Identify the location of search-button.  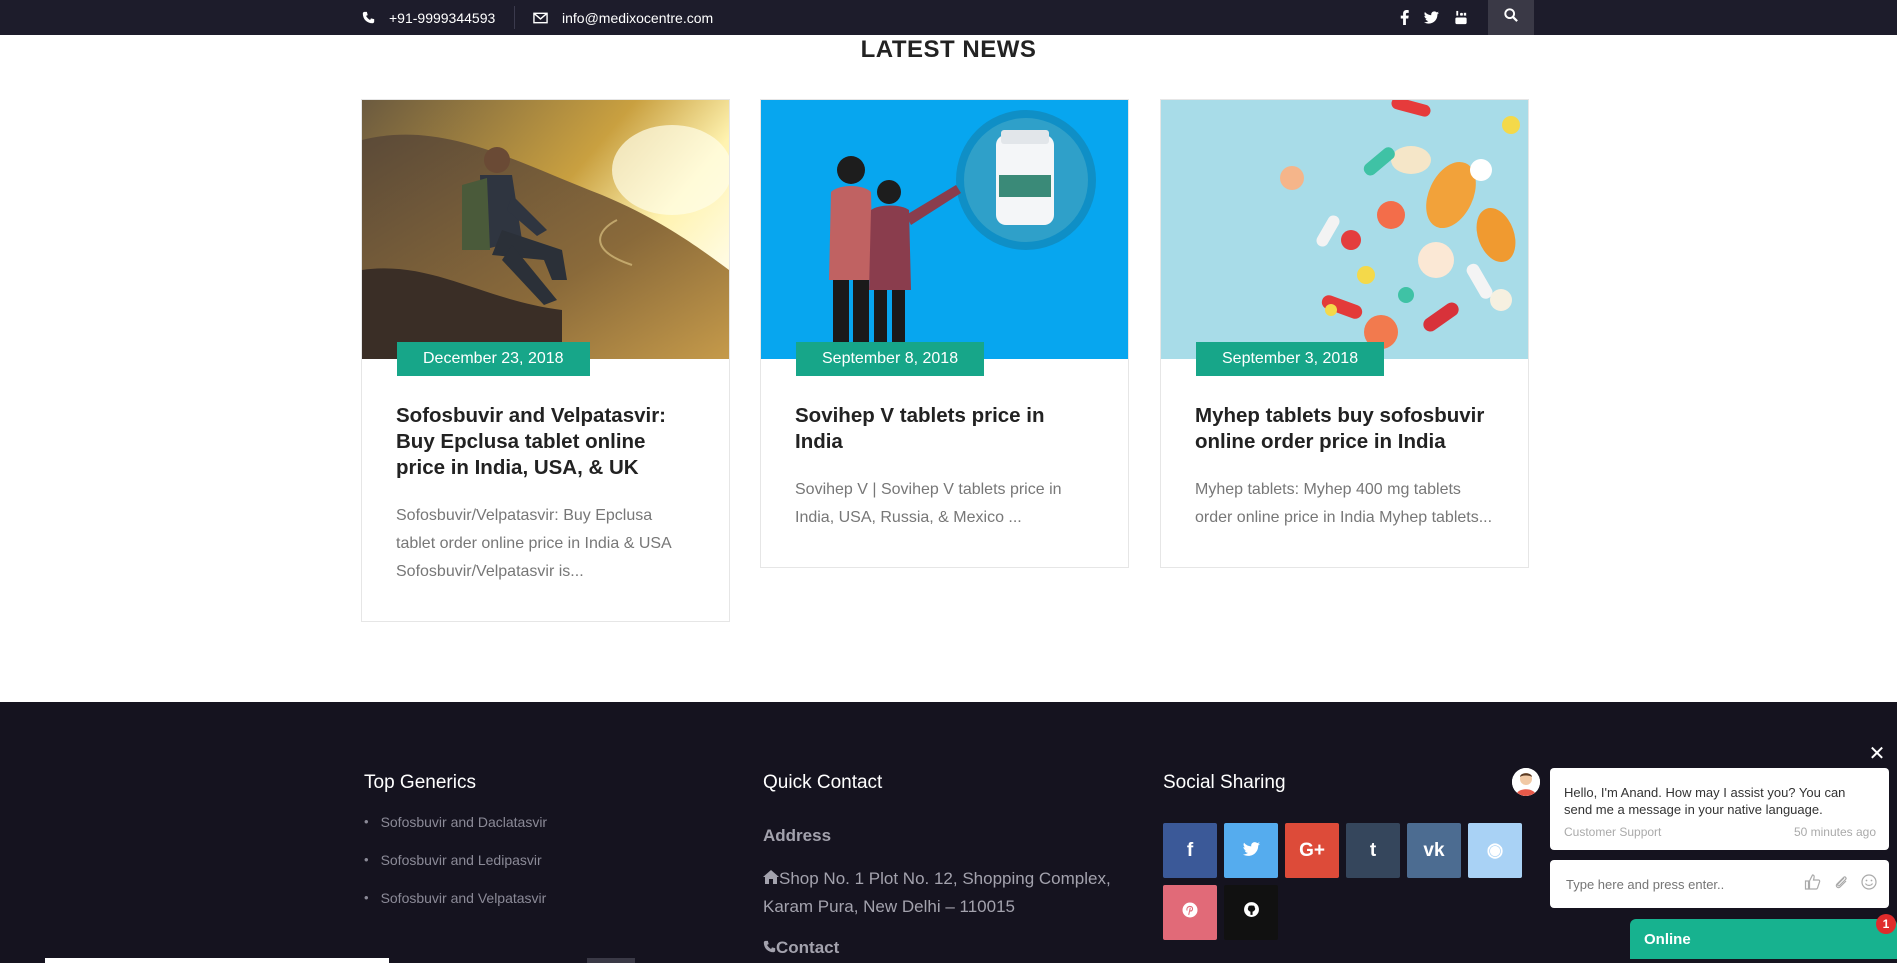
(1511, 17).